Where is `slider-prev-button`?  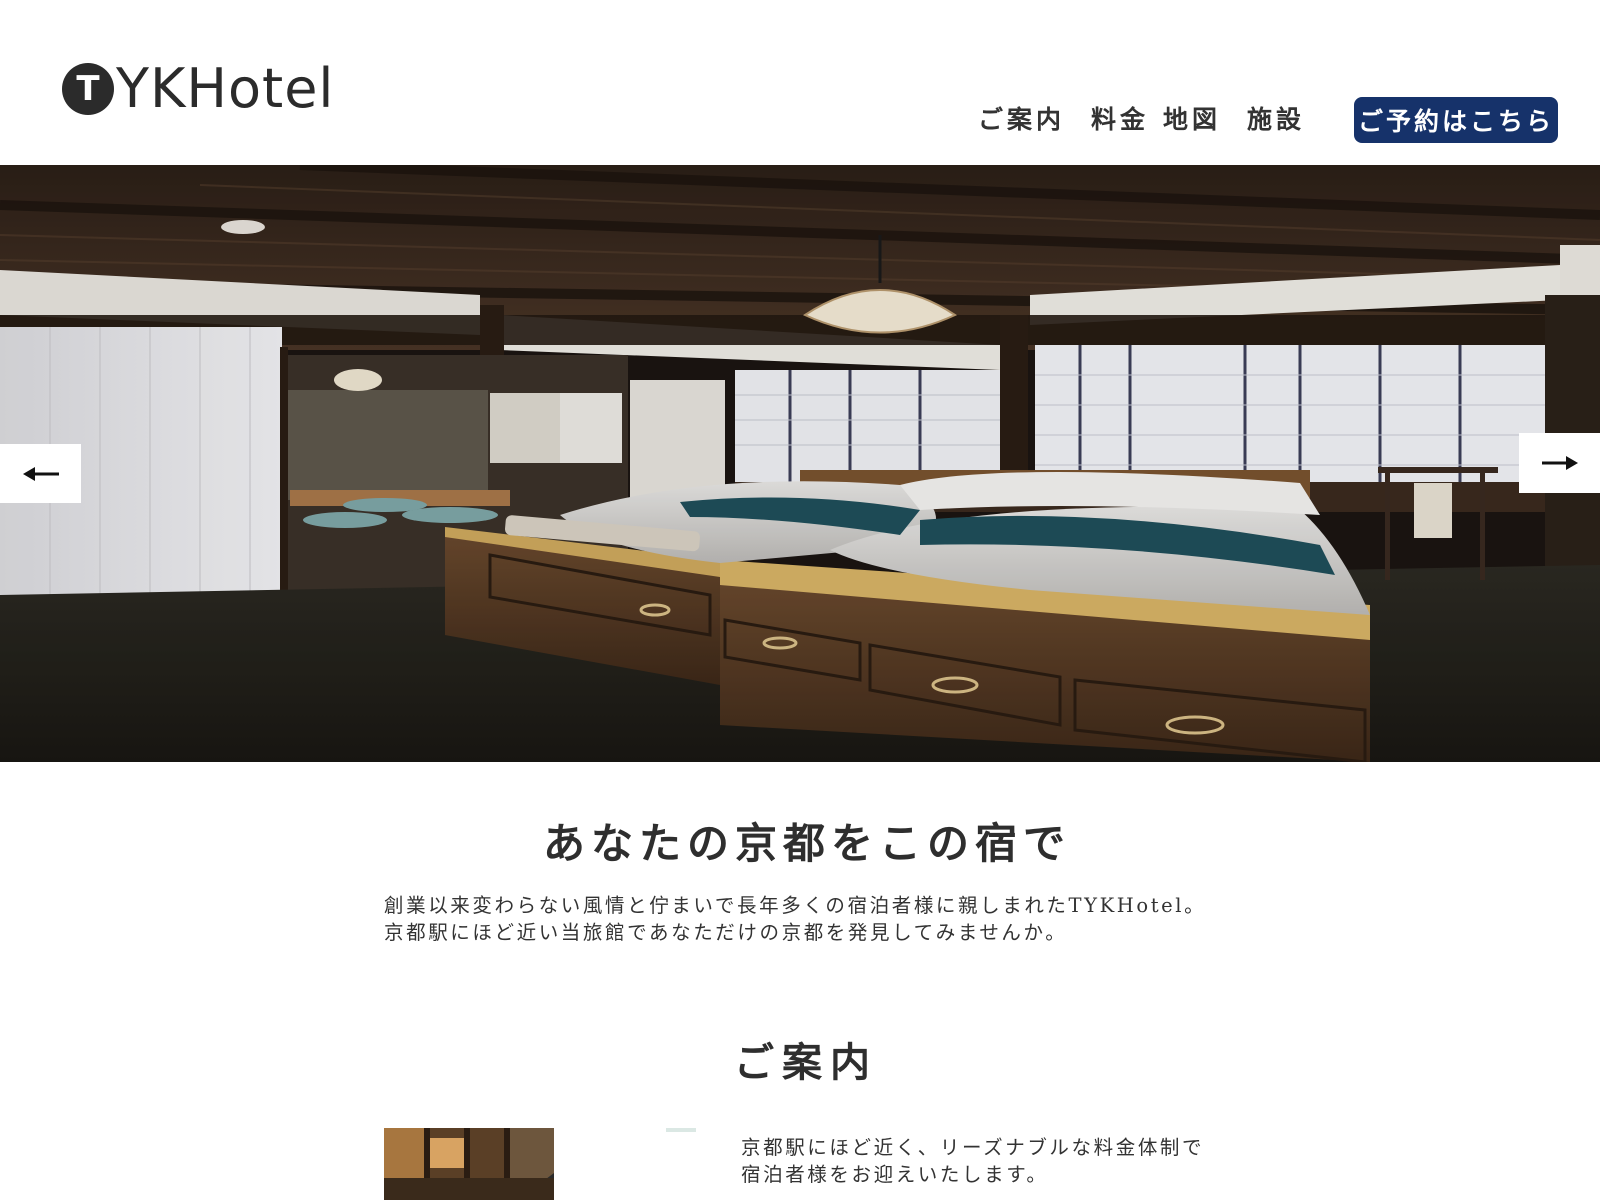 slider-prev-button is located at coordinates (40, 473).